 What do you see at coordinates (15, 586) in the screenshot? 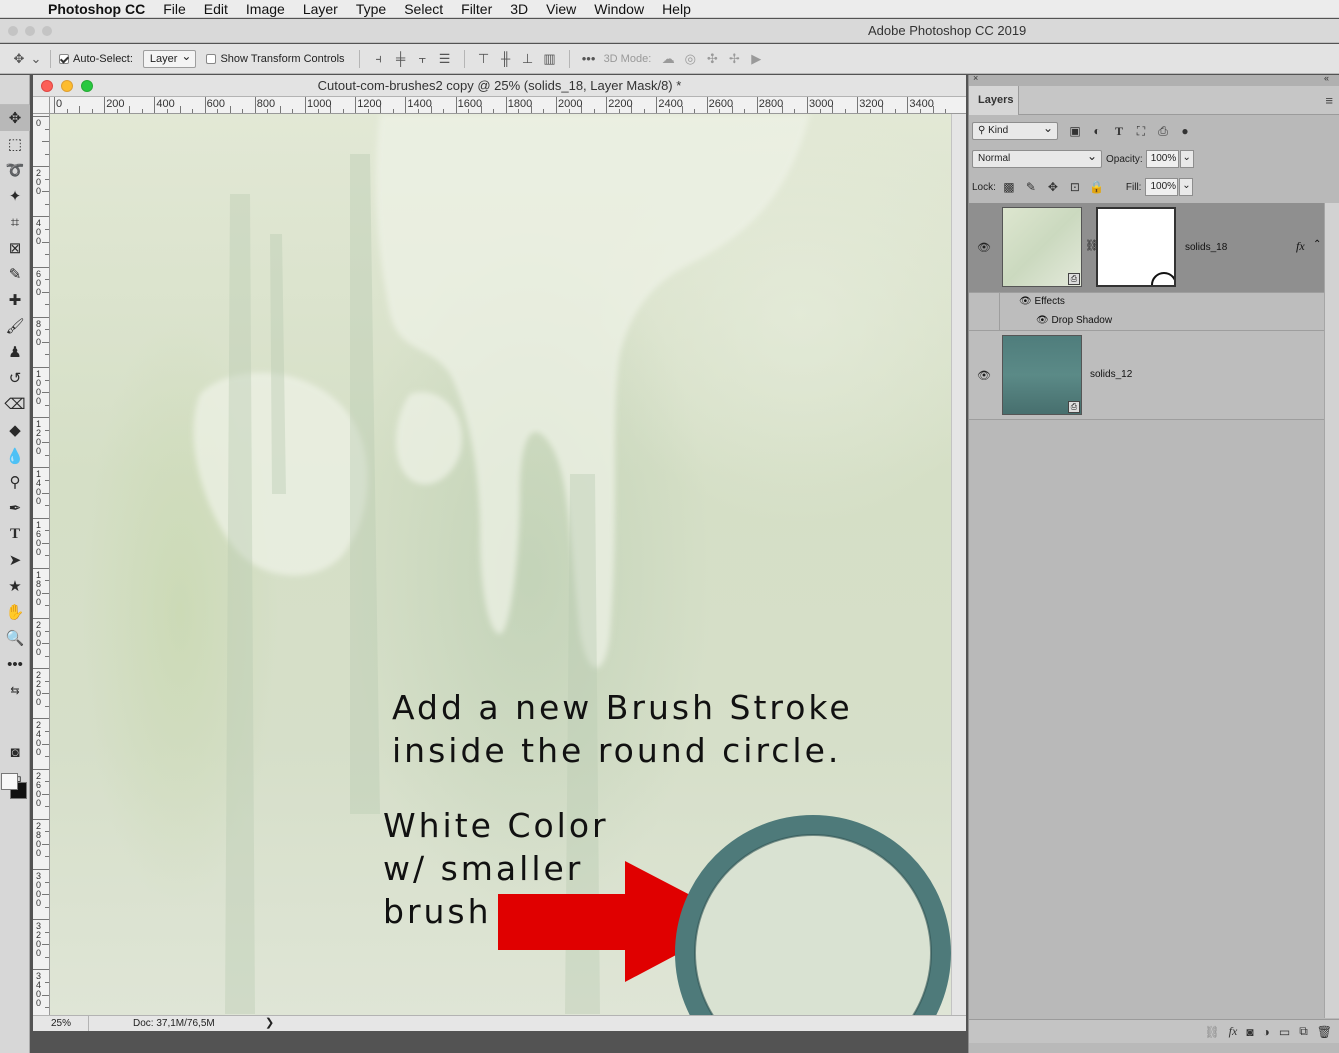
I see `shape-tool-icon: ★` at bounding box center [15, 586].